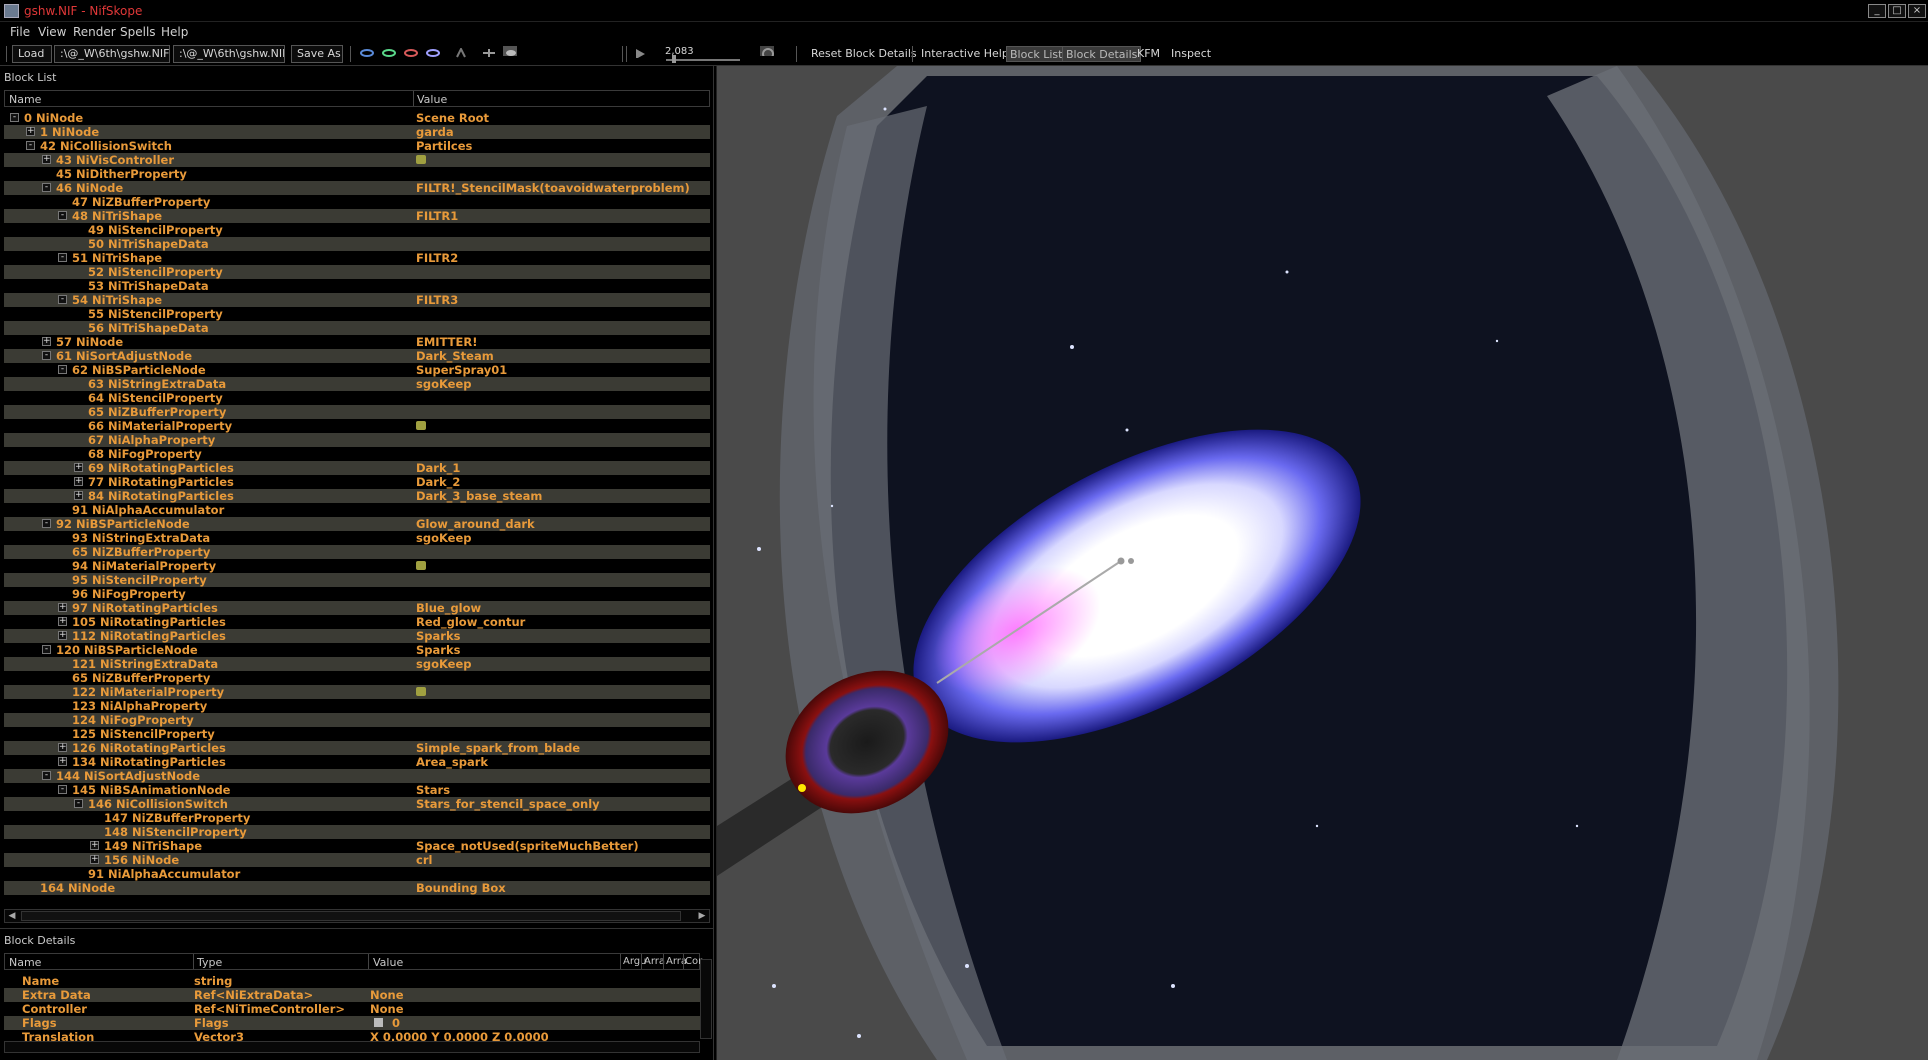 Image resolution: width=1928 pixels, height=1060 pixels. What do you see at coordinates (367, 53) in the screenshot?
I see `view-front-icon` at bounding box center [367, 53].